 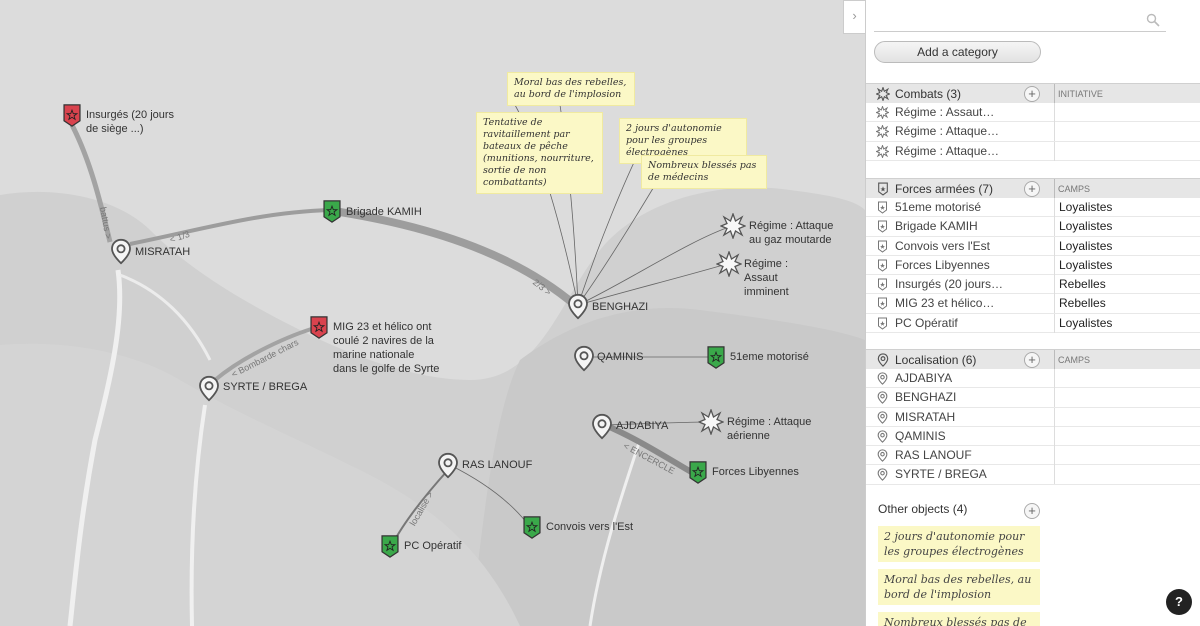 I want to click on place-label-misratah: MISRATAH, so click(x=162, y=252).